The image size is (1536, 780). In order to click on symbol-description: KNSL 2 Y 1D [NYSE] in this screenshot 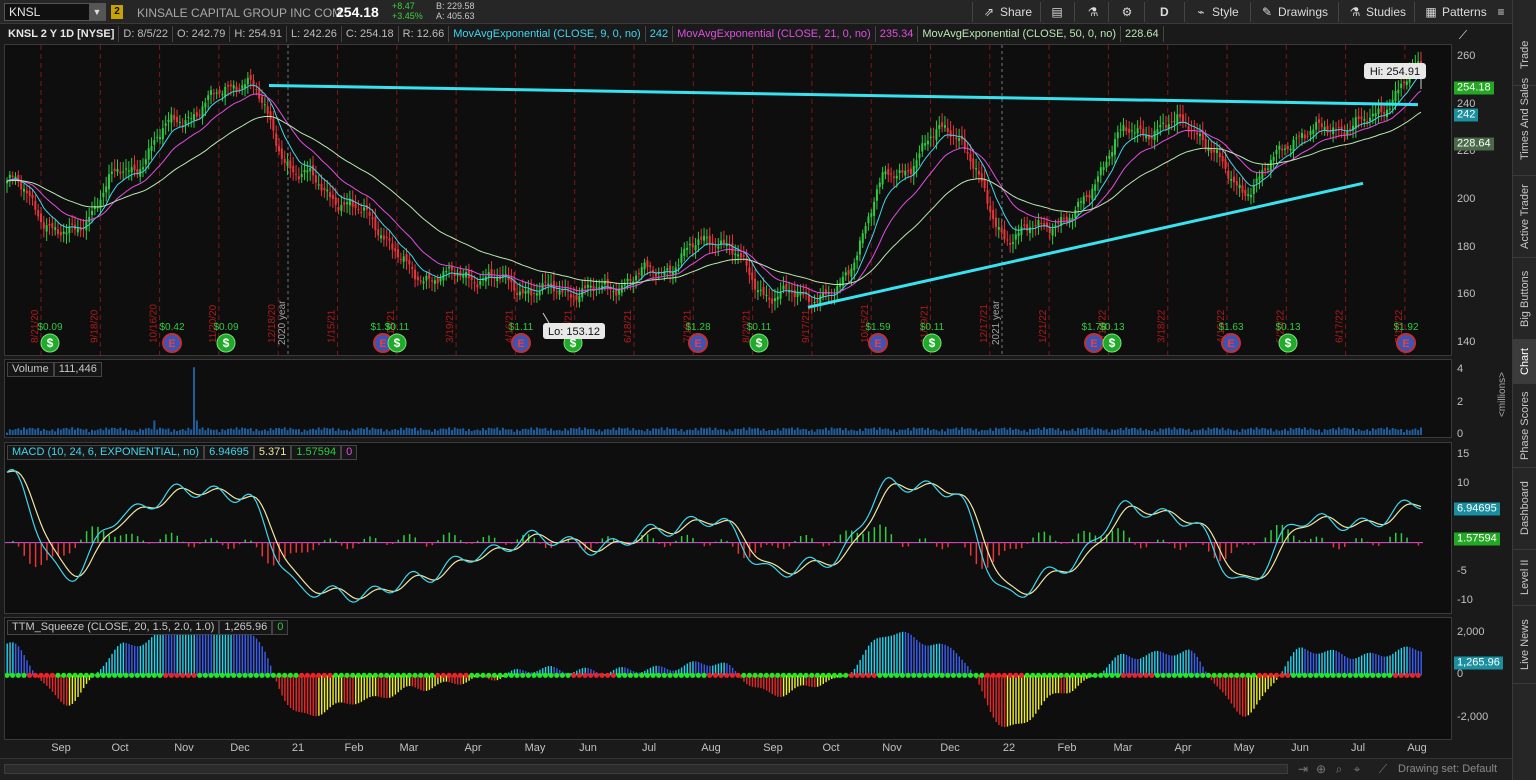, I will do `click(62, 34)`.